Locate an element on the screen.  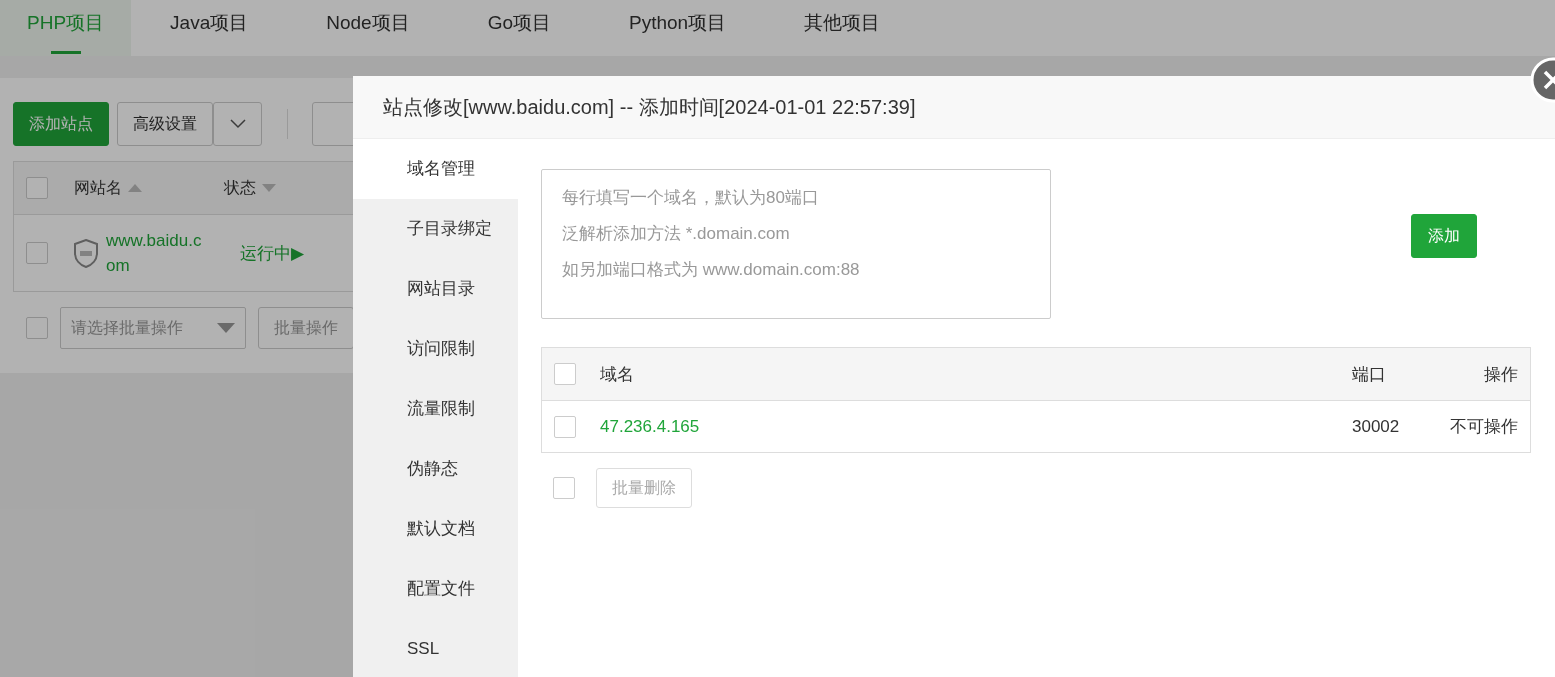
dialog-title: 站点修改[www.baidu.com] -- 添加时间[2024-01-01 22:57:39] is located at coordinates (649, 107).